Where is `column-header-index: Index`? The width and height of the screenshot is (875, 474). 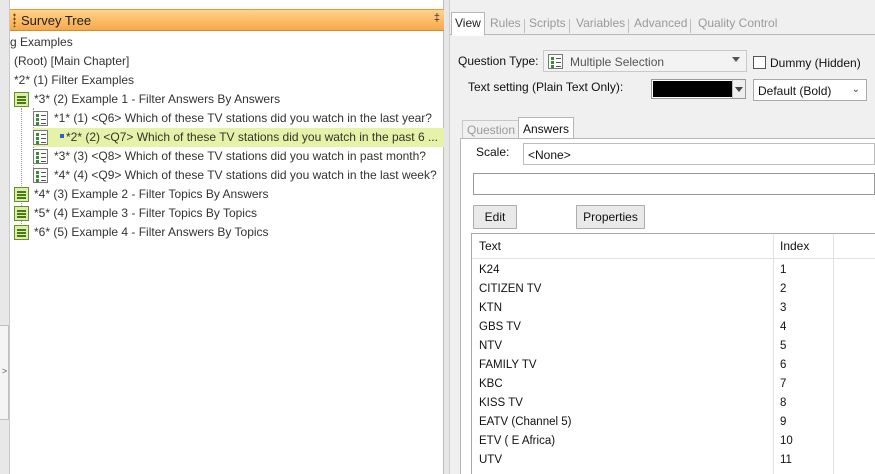 column-header-index: Index is located at coordinates (794, 246).